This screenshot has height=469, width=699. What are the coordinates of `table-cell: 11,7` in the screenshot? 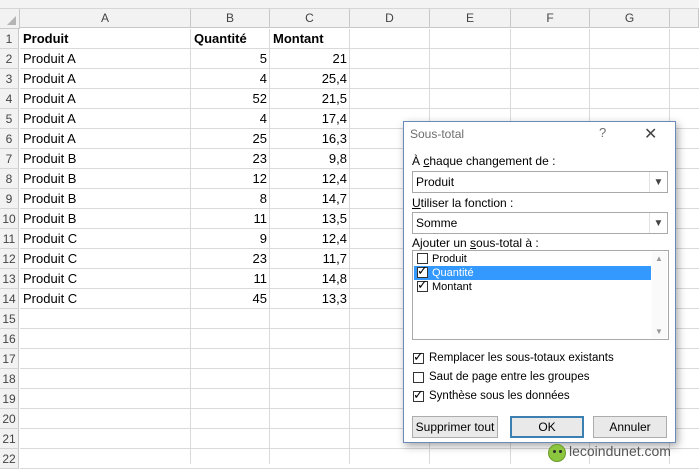 It's located at (310, 259).